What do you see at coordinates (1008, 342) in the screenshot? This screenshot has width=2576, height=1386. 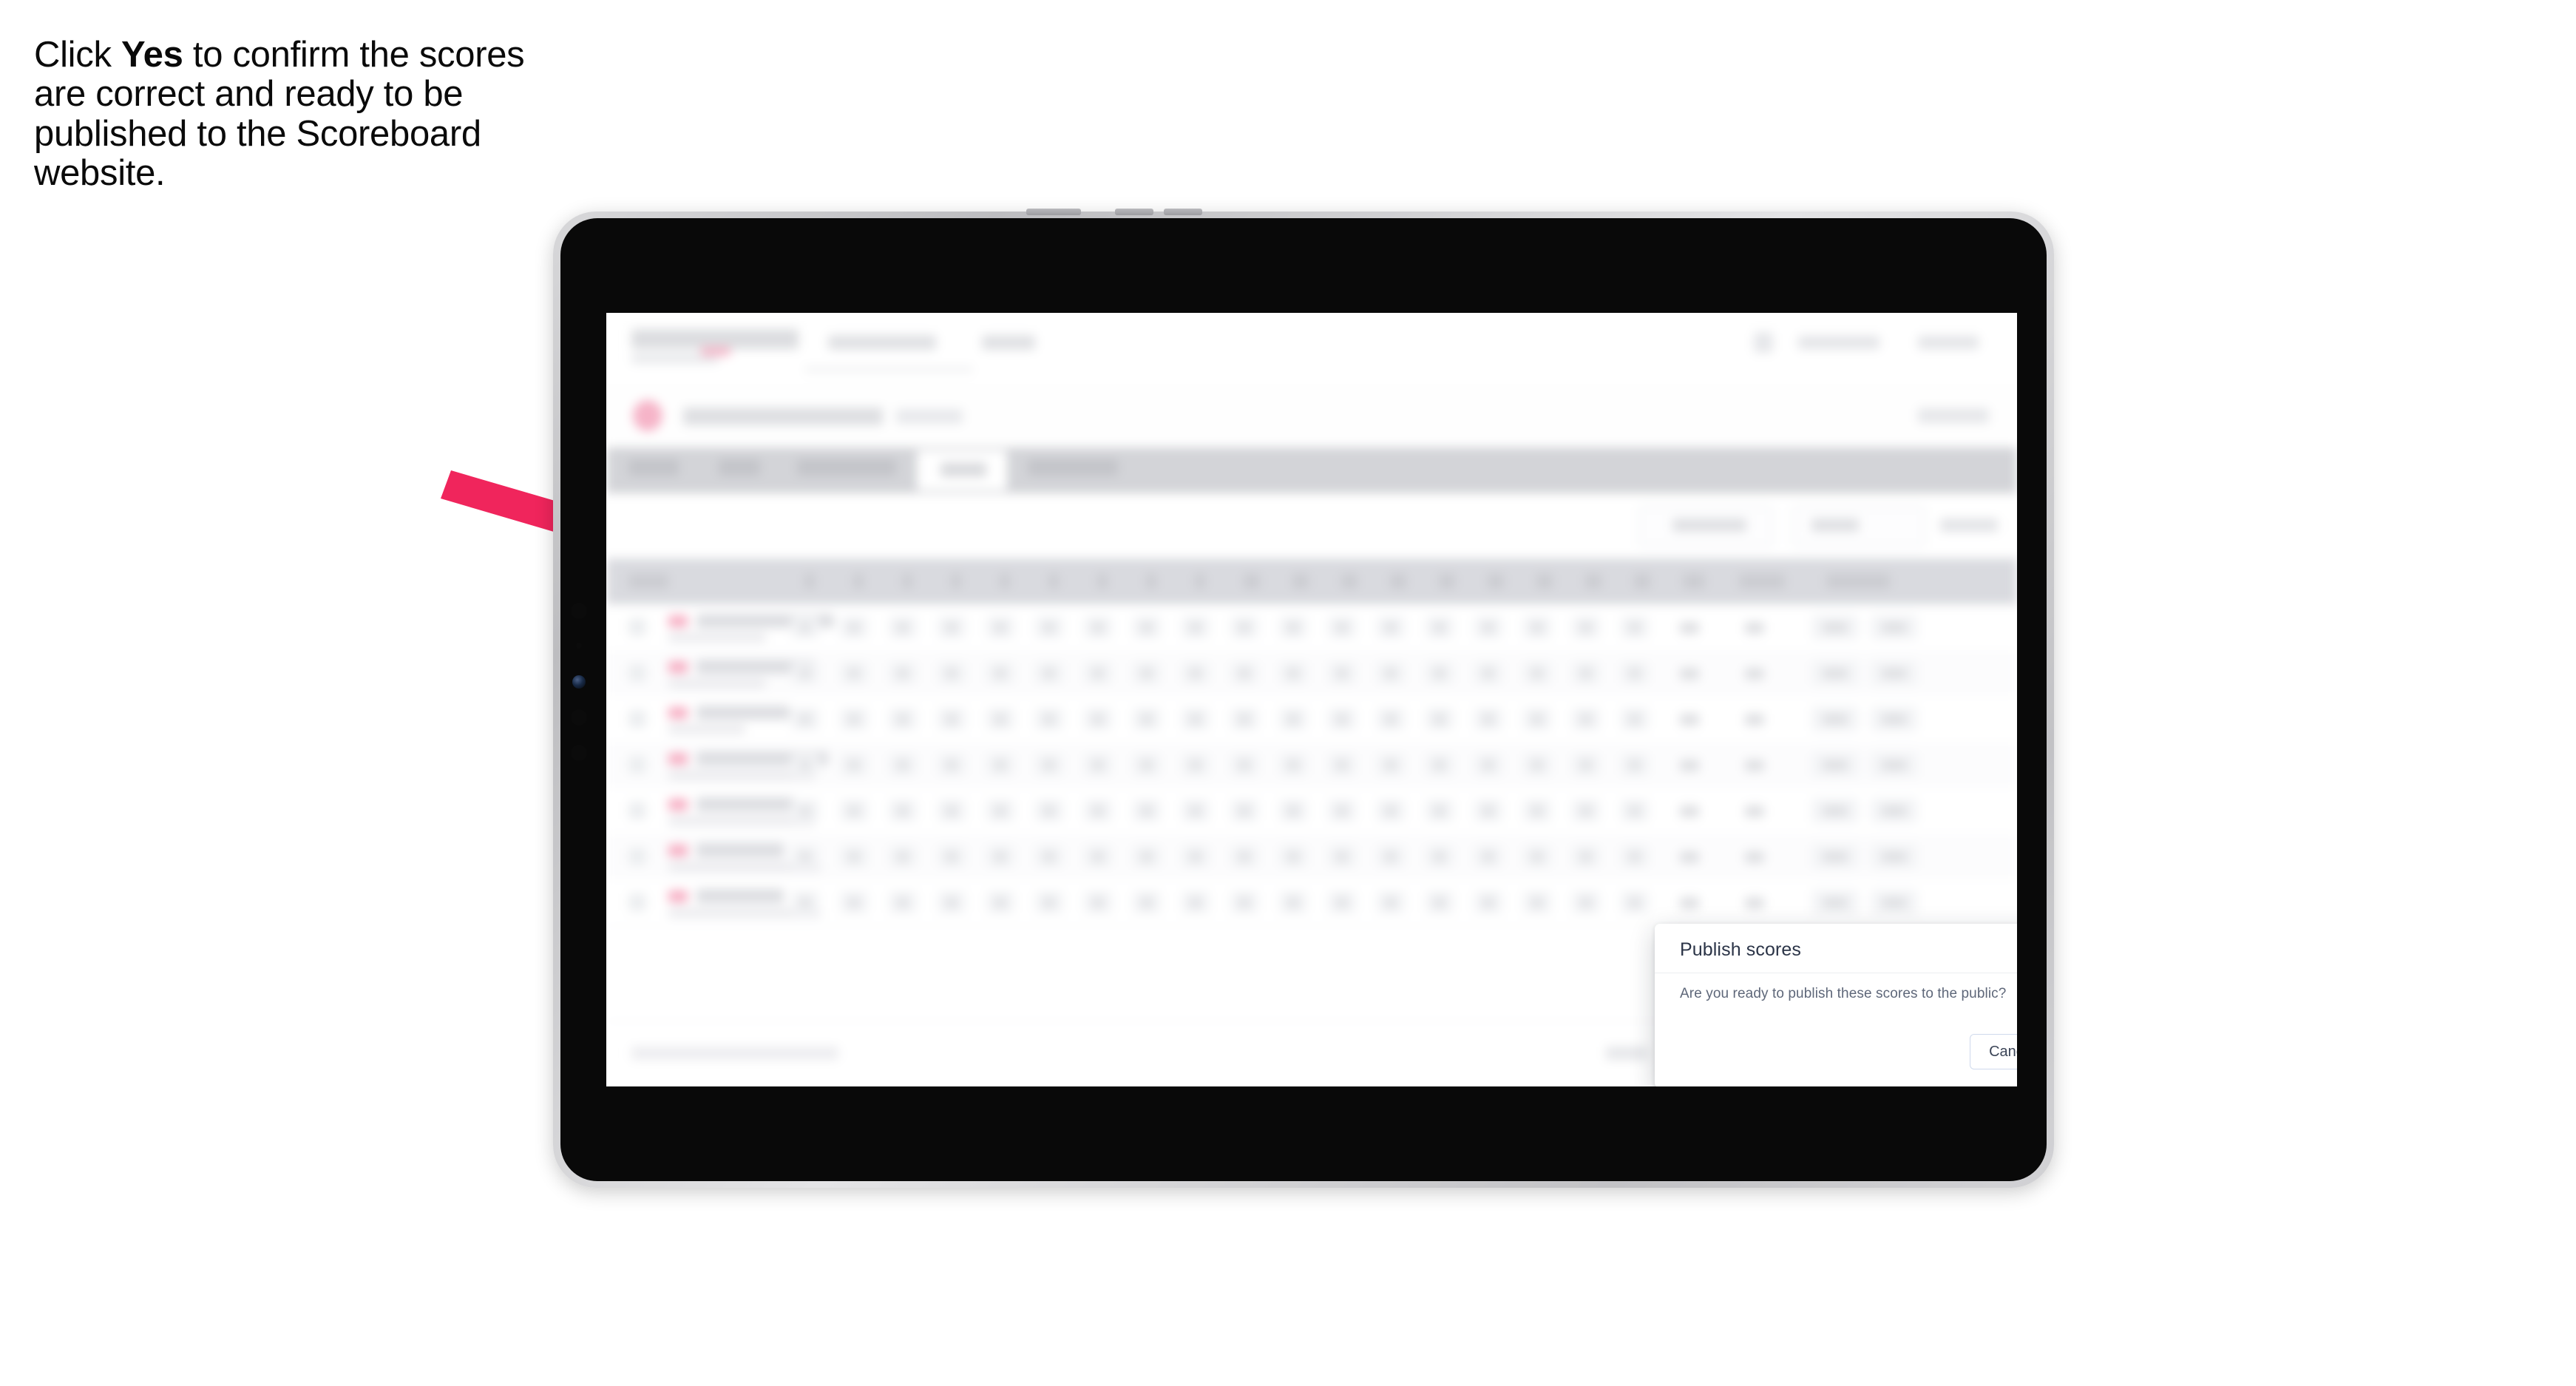 I see `nav-item-tools` at bounding box center [1008, 342].